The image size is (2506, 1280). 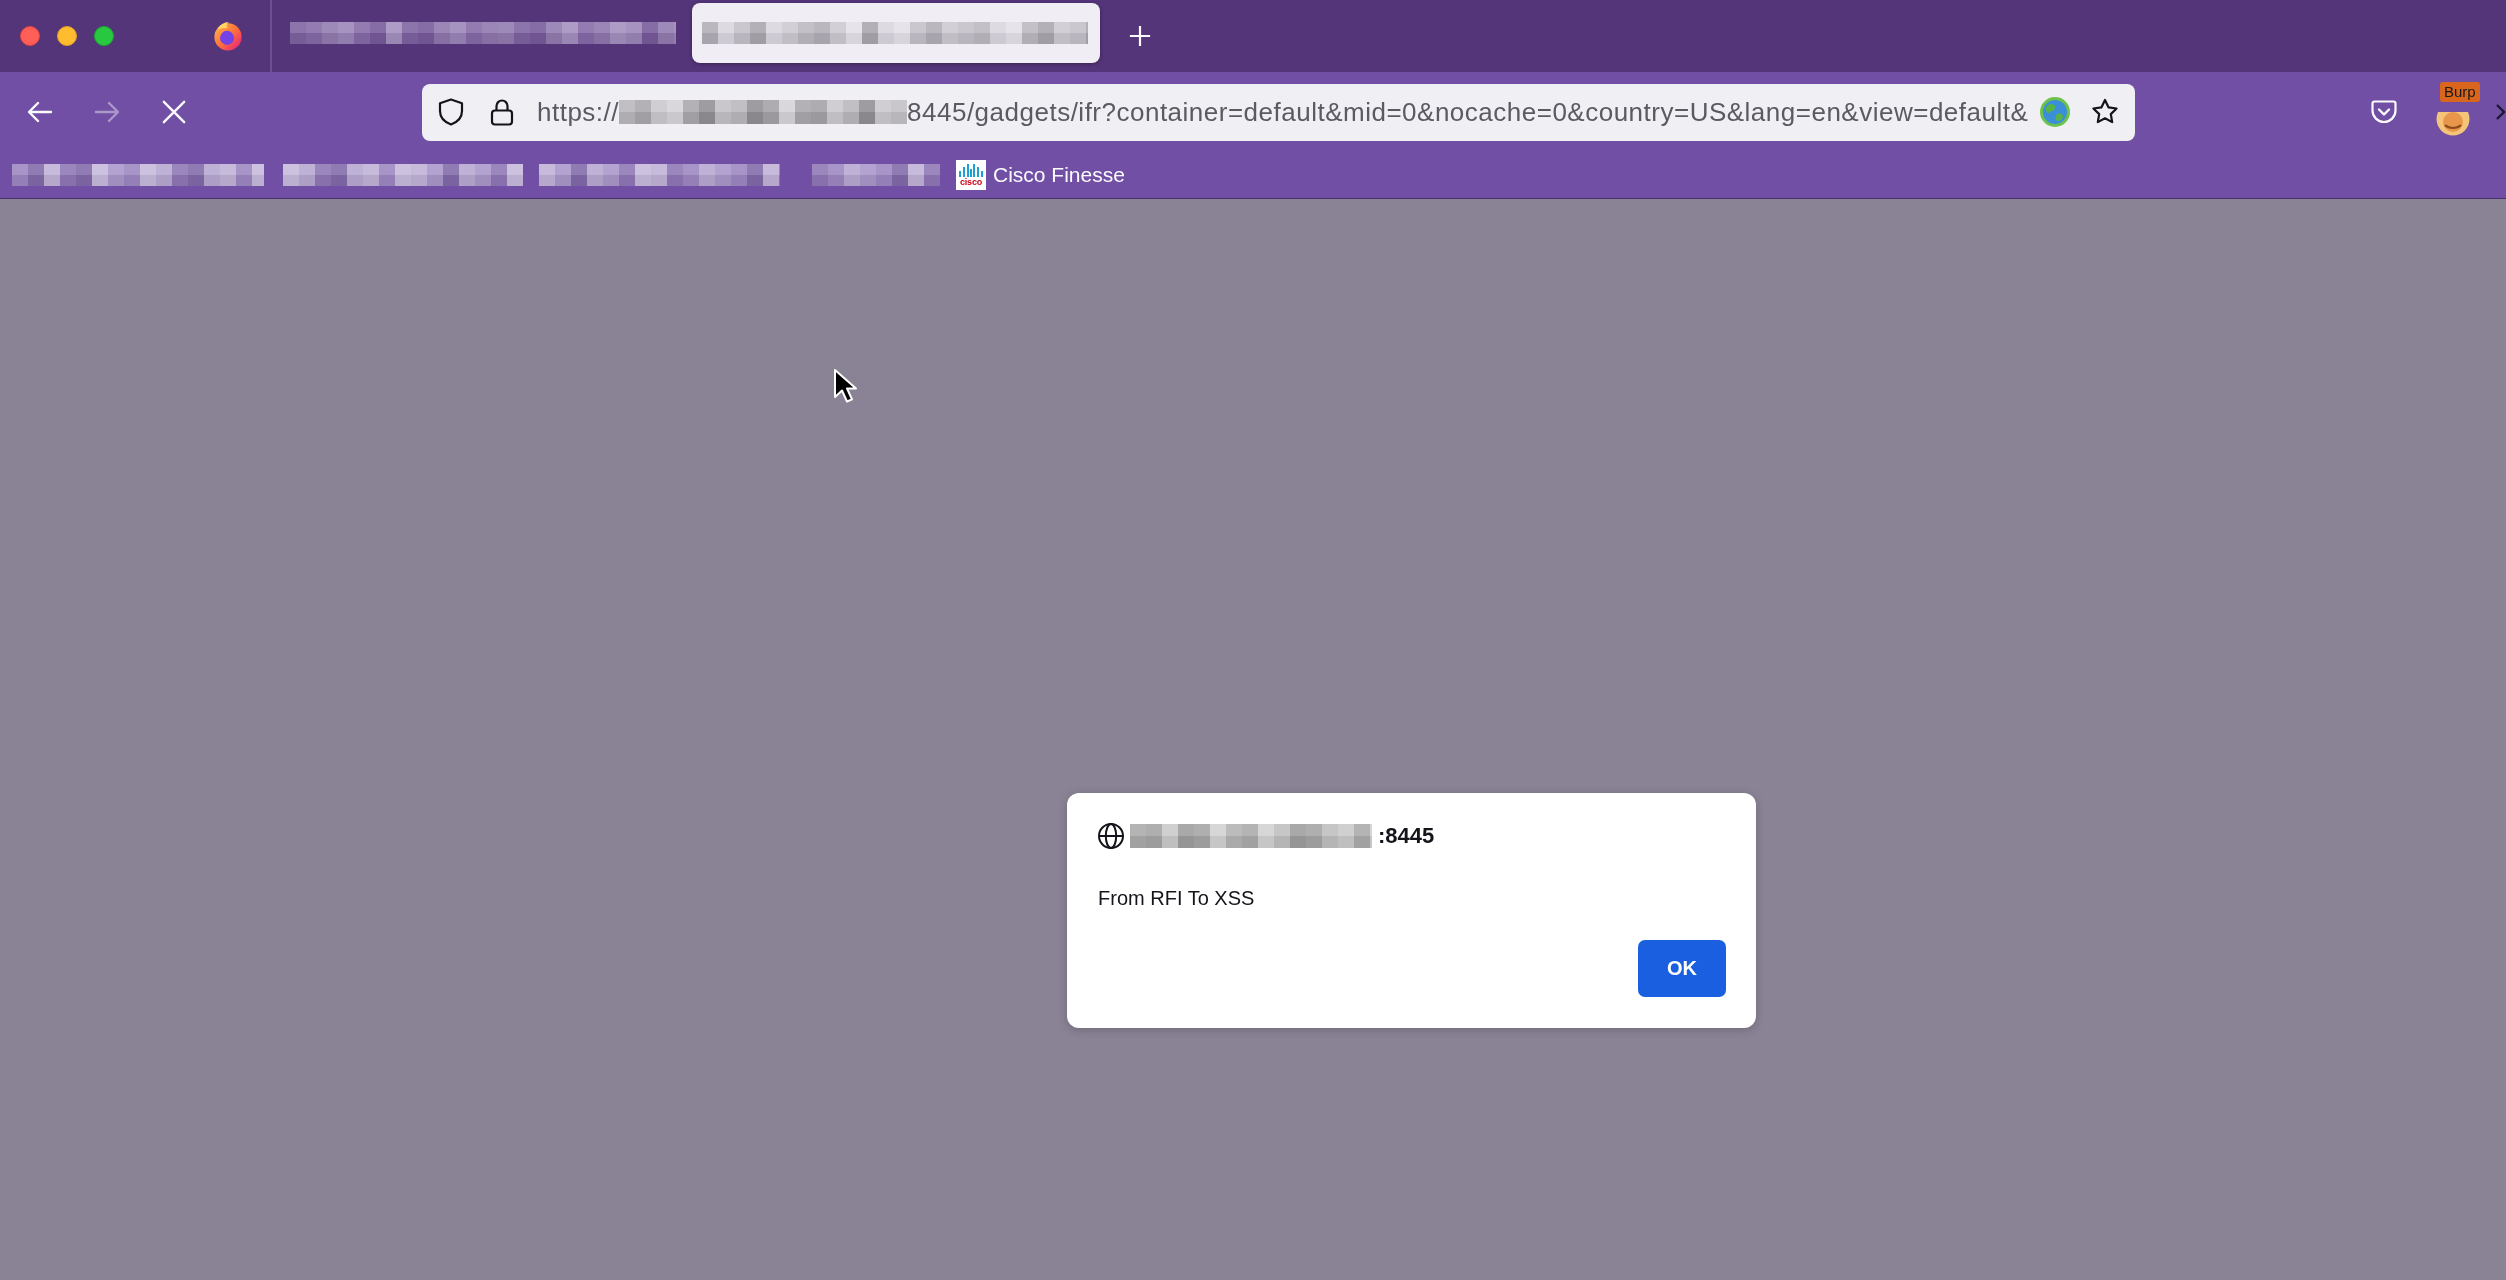 What do you see at coordinates (67, 36) in the screenshot?
I see `minimize-icon` at bounding box center [67, 36].